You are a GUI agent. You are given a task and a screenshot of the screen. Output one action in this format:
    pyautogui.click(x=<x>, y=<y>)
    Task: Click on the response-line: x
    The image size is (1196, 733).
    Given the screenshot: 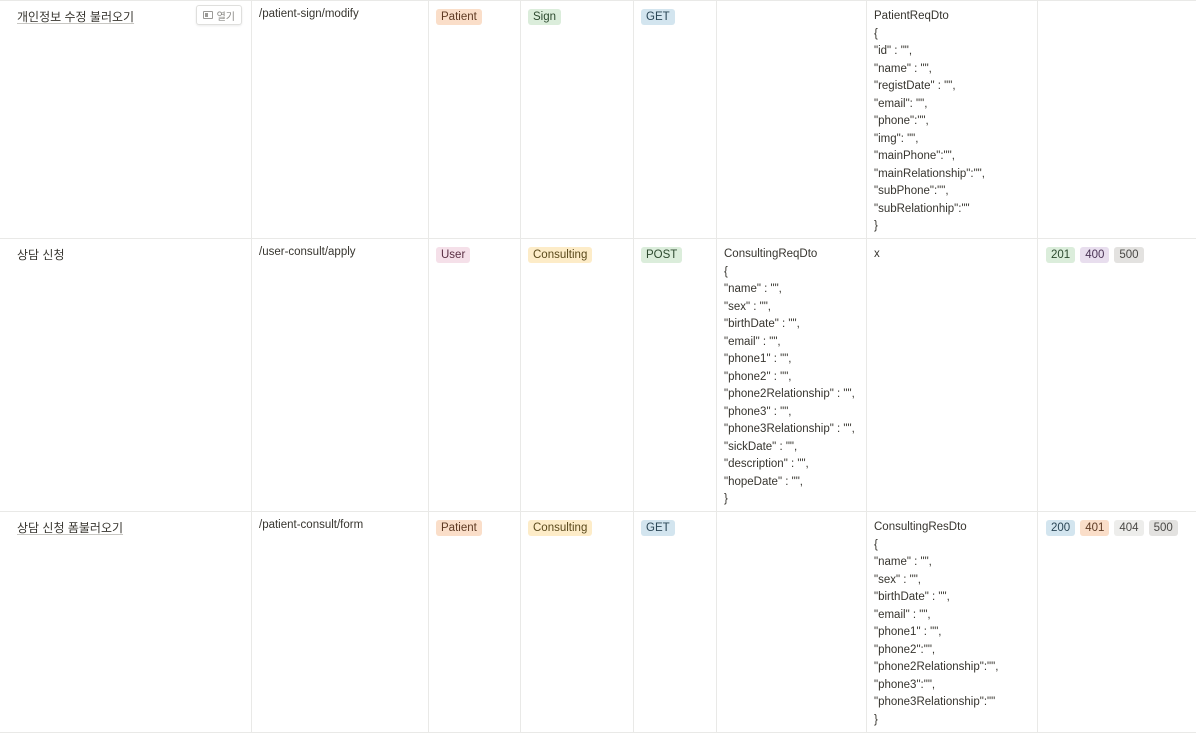 What is the action you would take?
    pyautogui.click(x=877, y=254)
    